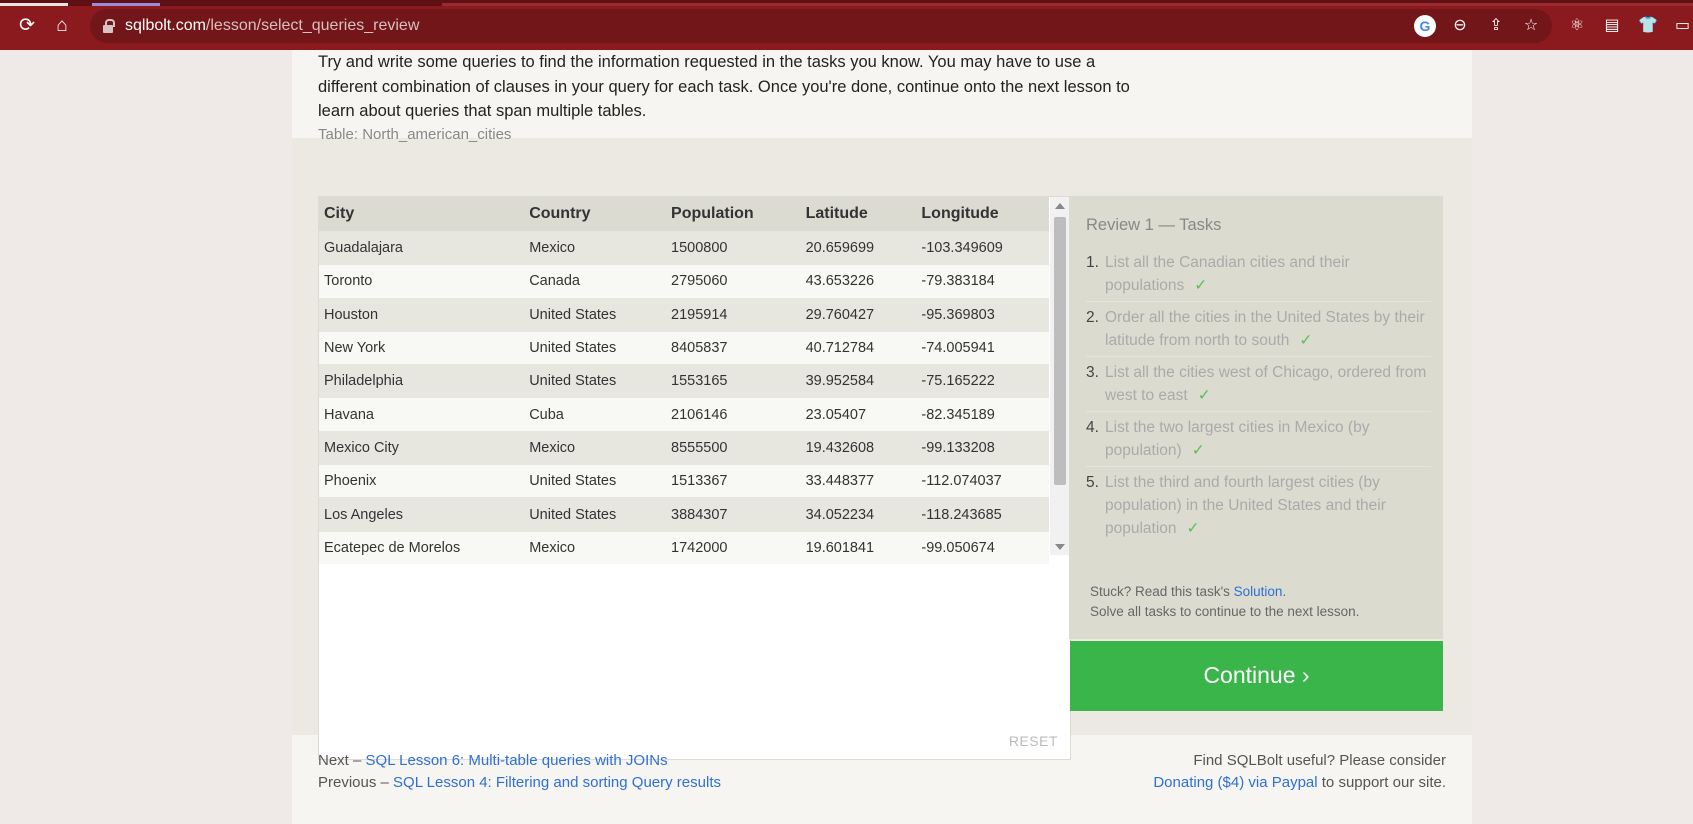  I want to click on task-number: 3., so click(1092, 372).